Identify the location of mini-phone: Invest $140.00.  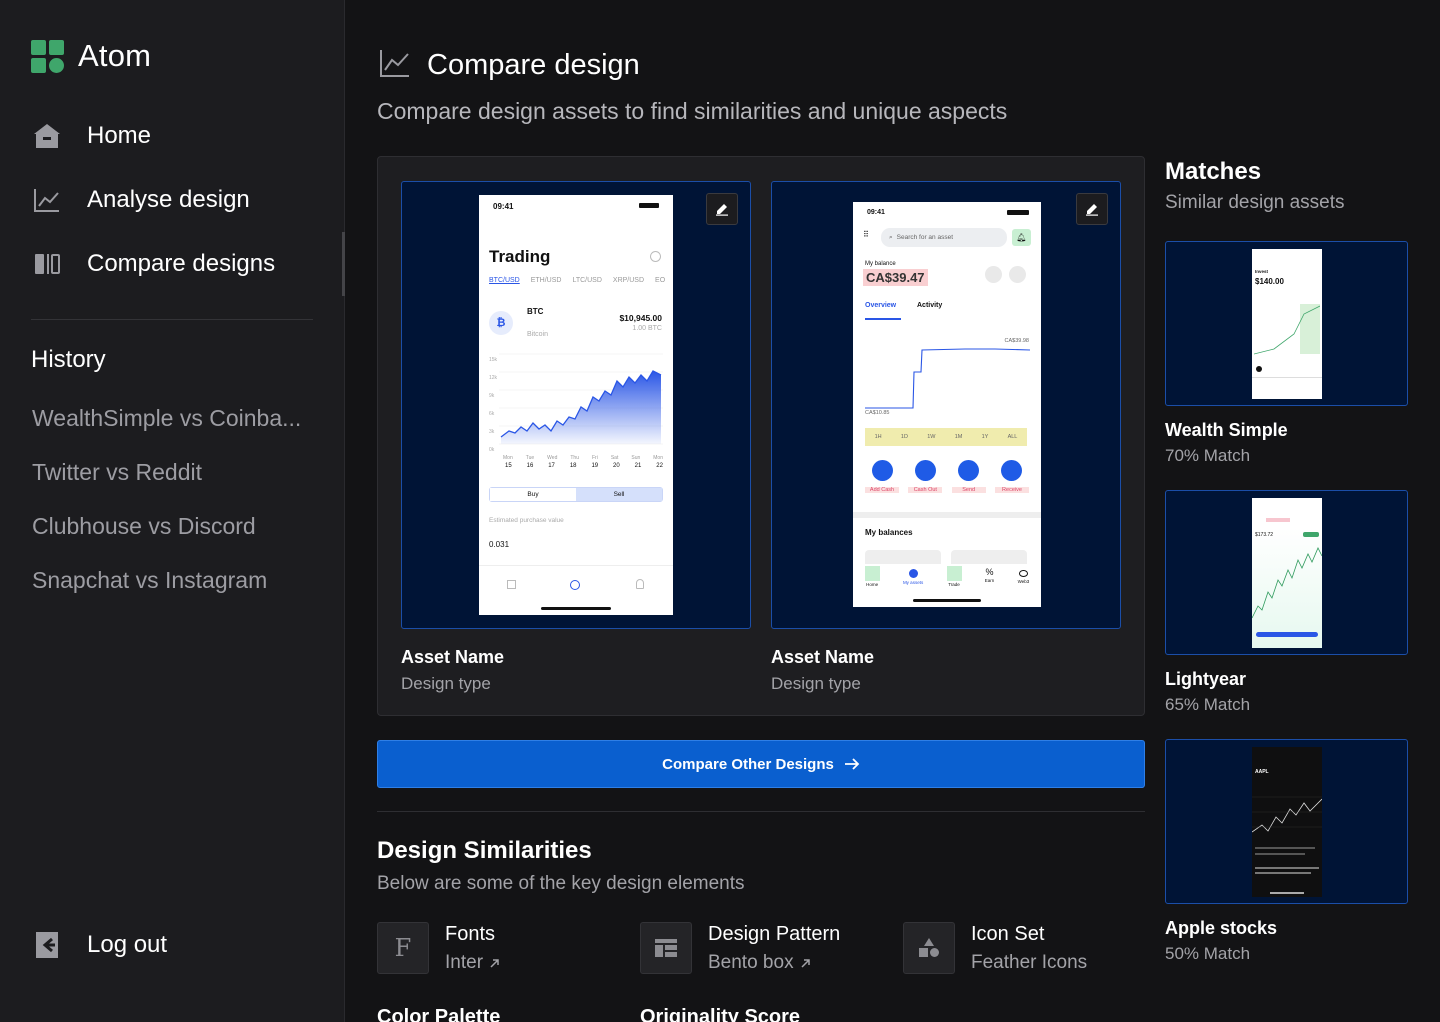
(1287, 324).